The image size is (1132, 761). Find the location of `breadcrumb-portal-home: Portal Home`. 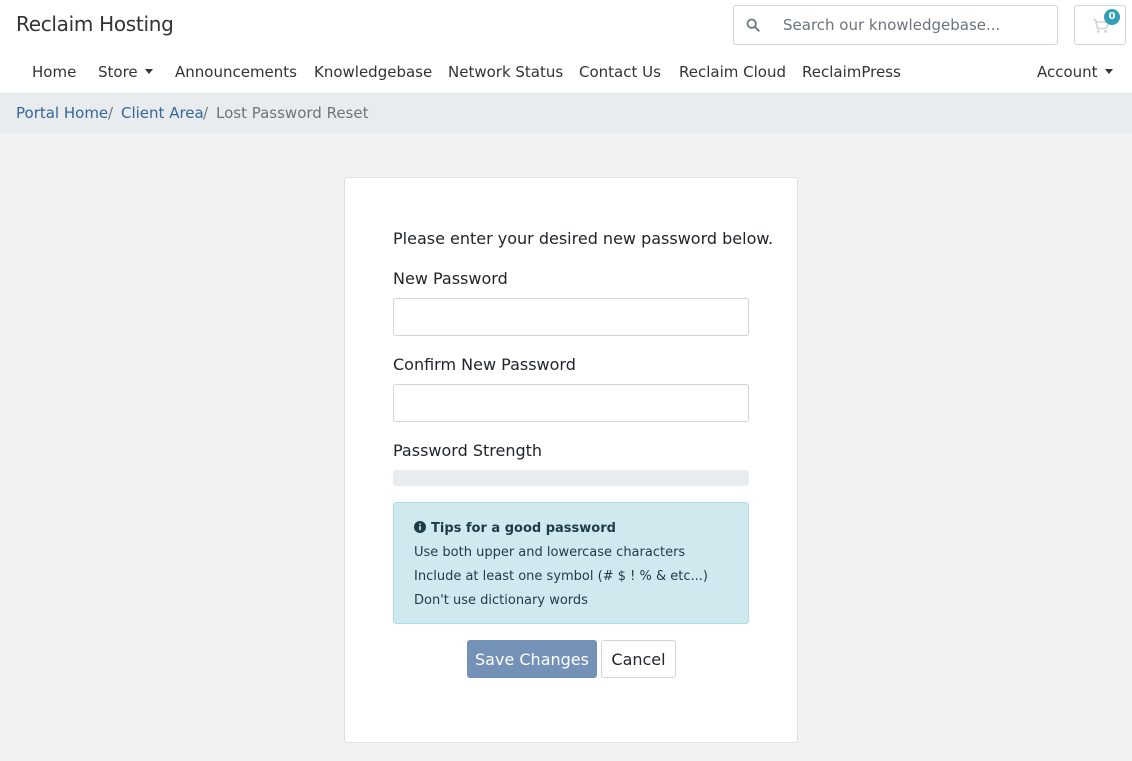

breadcrumb-portal-home: Portal Home is located at coordinates (62, 113).